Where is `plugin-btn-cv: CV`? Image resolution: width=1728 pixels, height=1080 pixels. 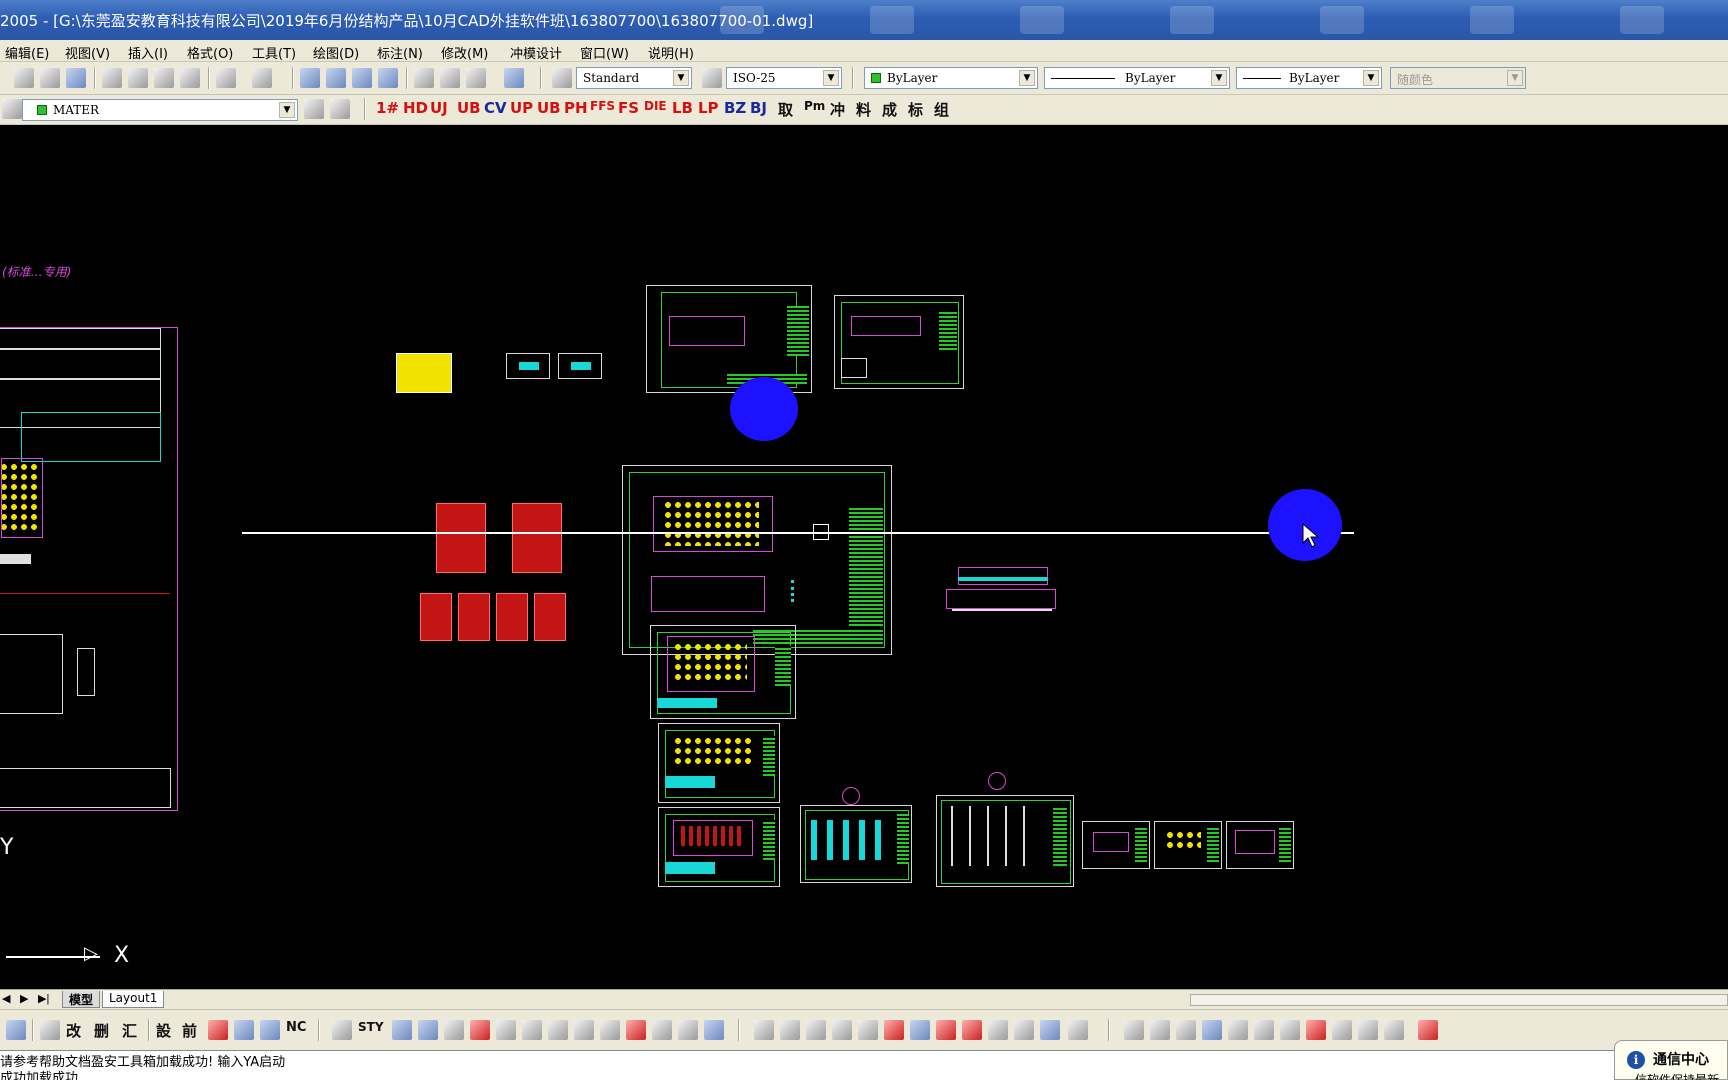
plugin-btn-cv: CV is located at coordinates (495, 110).